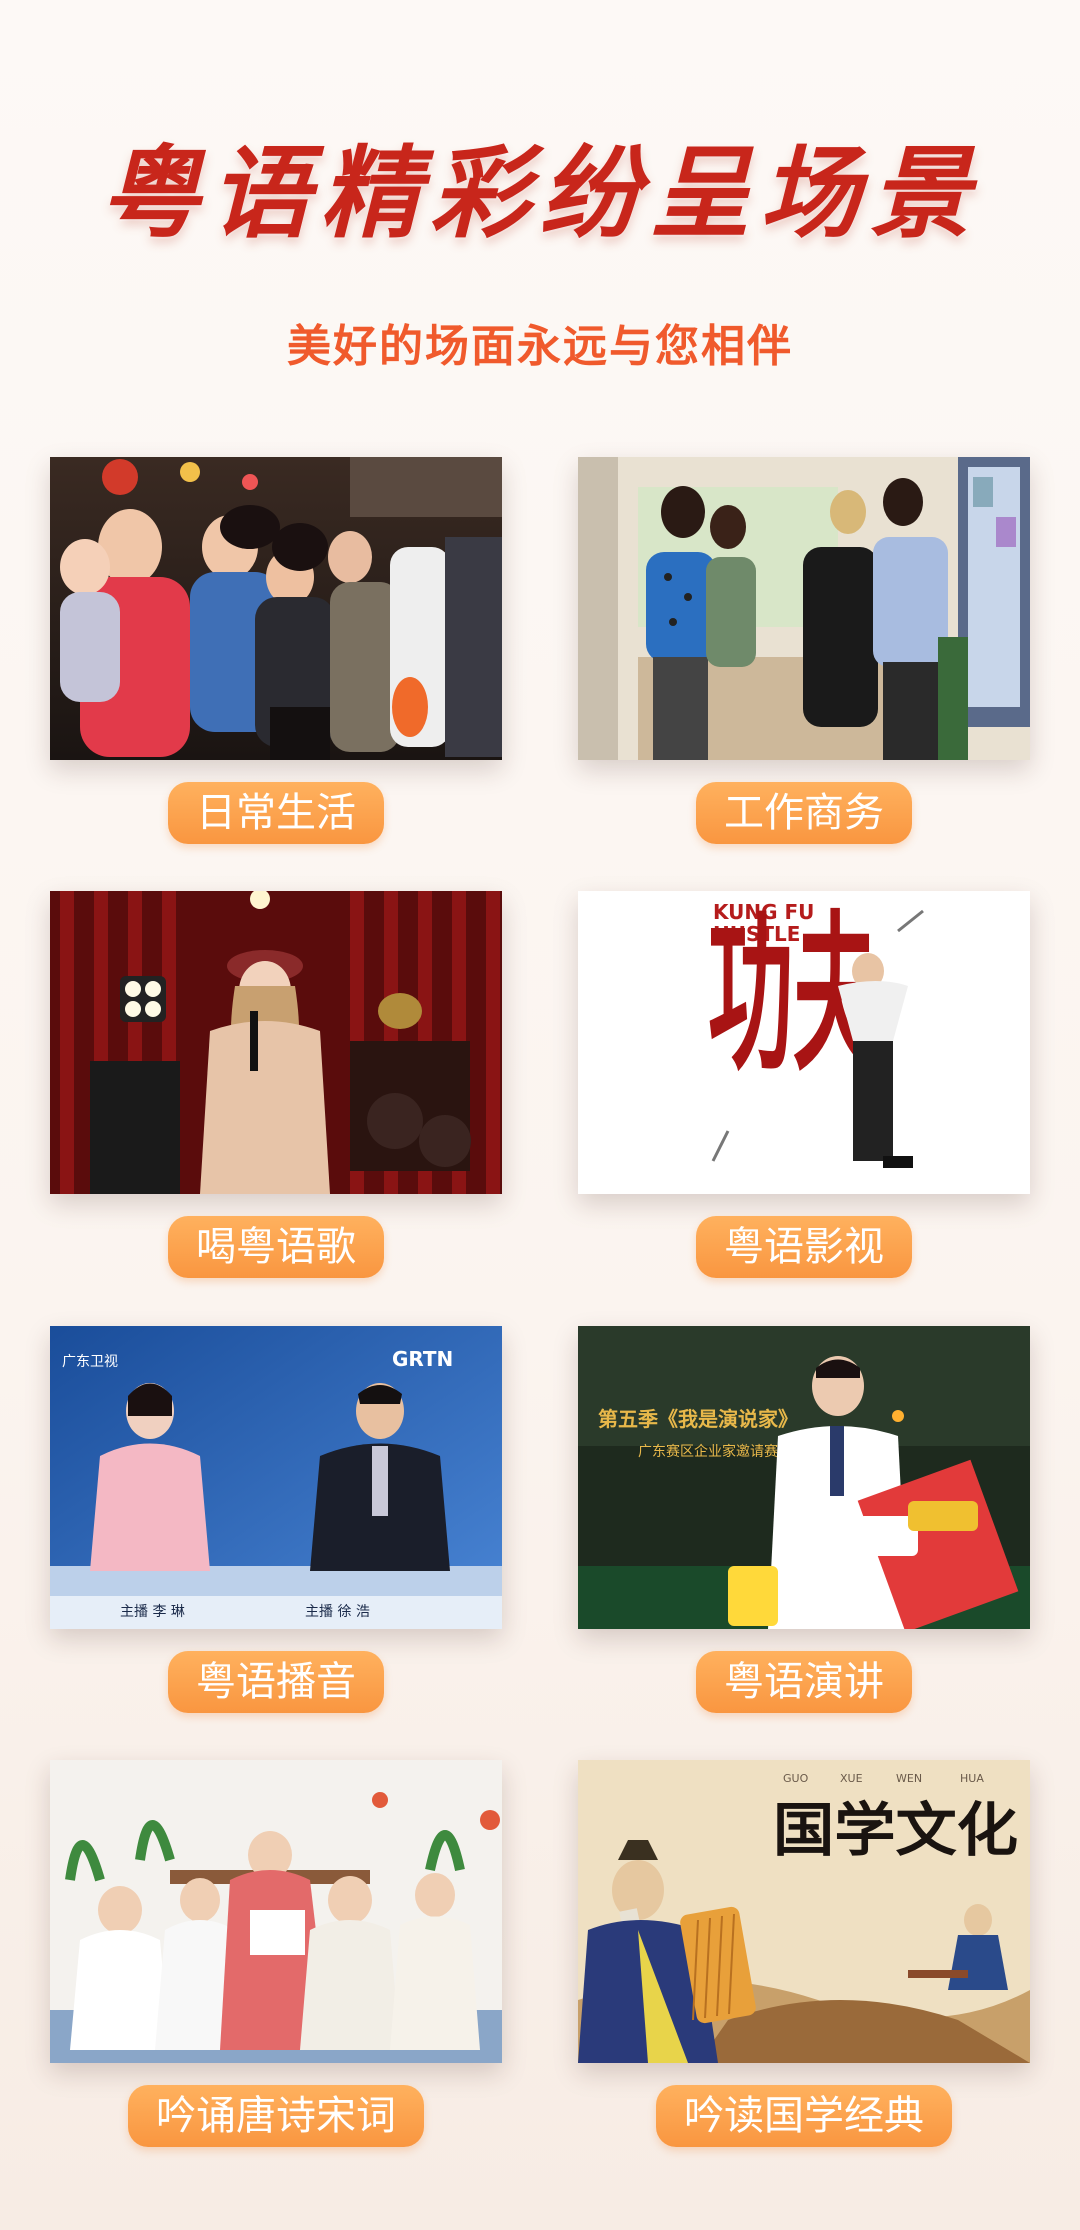 This screenshot has height=2230, width=1080. I want to click on guoxue-title: 国学文化, so click(895, 1830).